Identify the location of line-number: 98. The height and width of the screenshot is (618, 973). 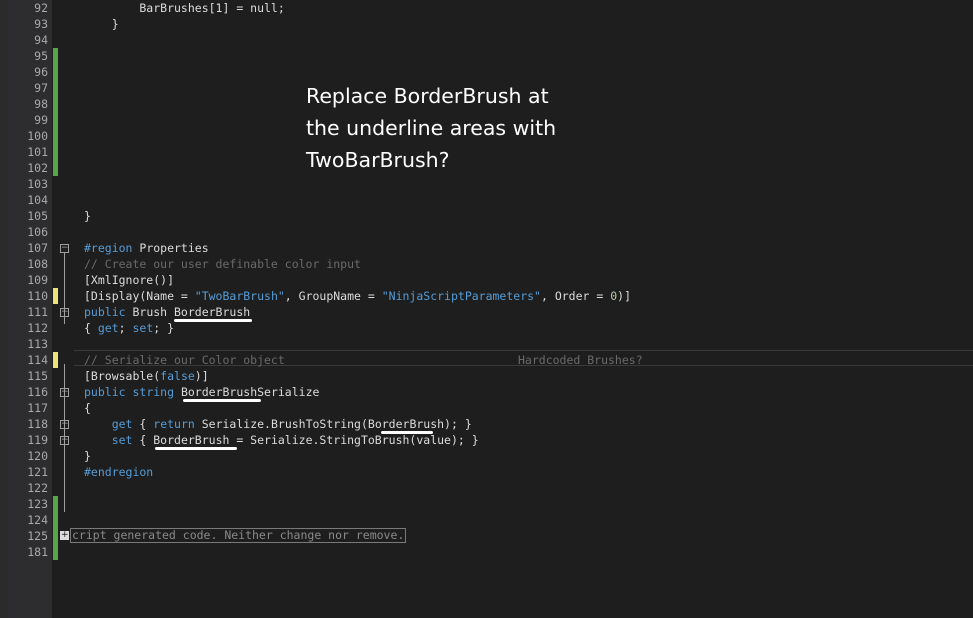
(41, 104).